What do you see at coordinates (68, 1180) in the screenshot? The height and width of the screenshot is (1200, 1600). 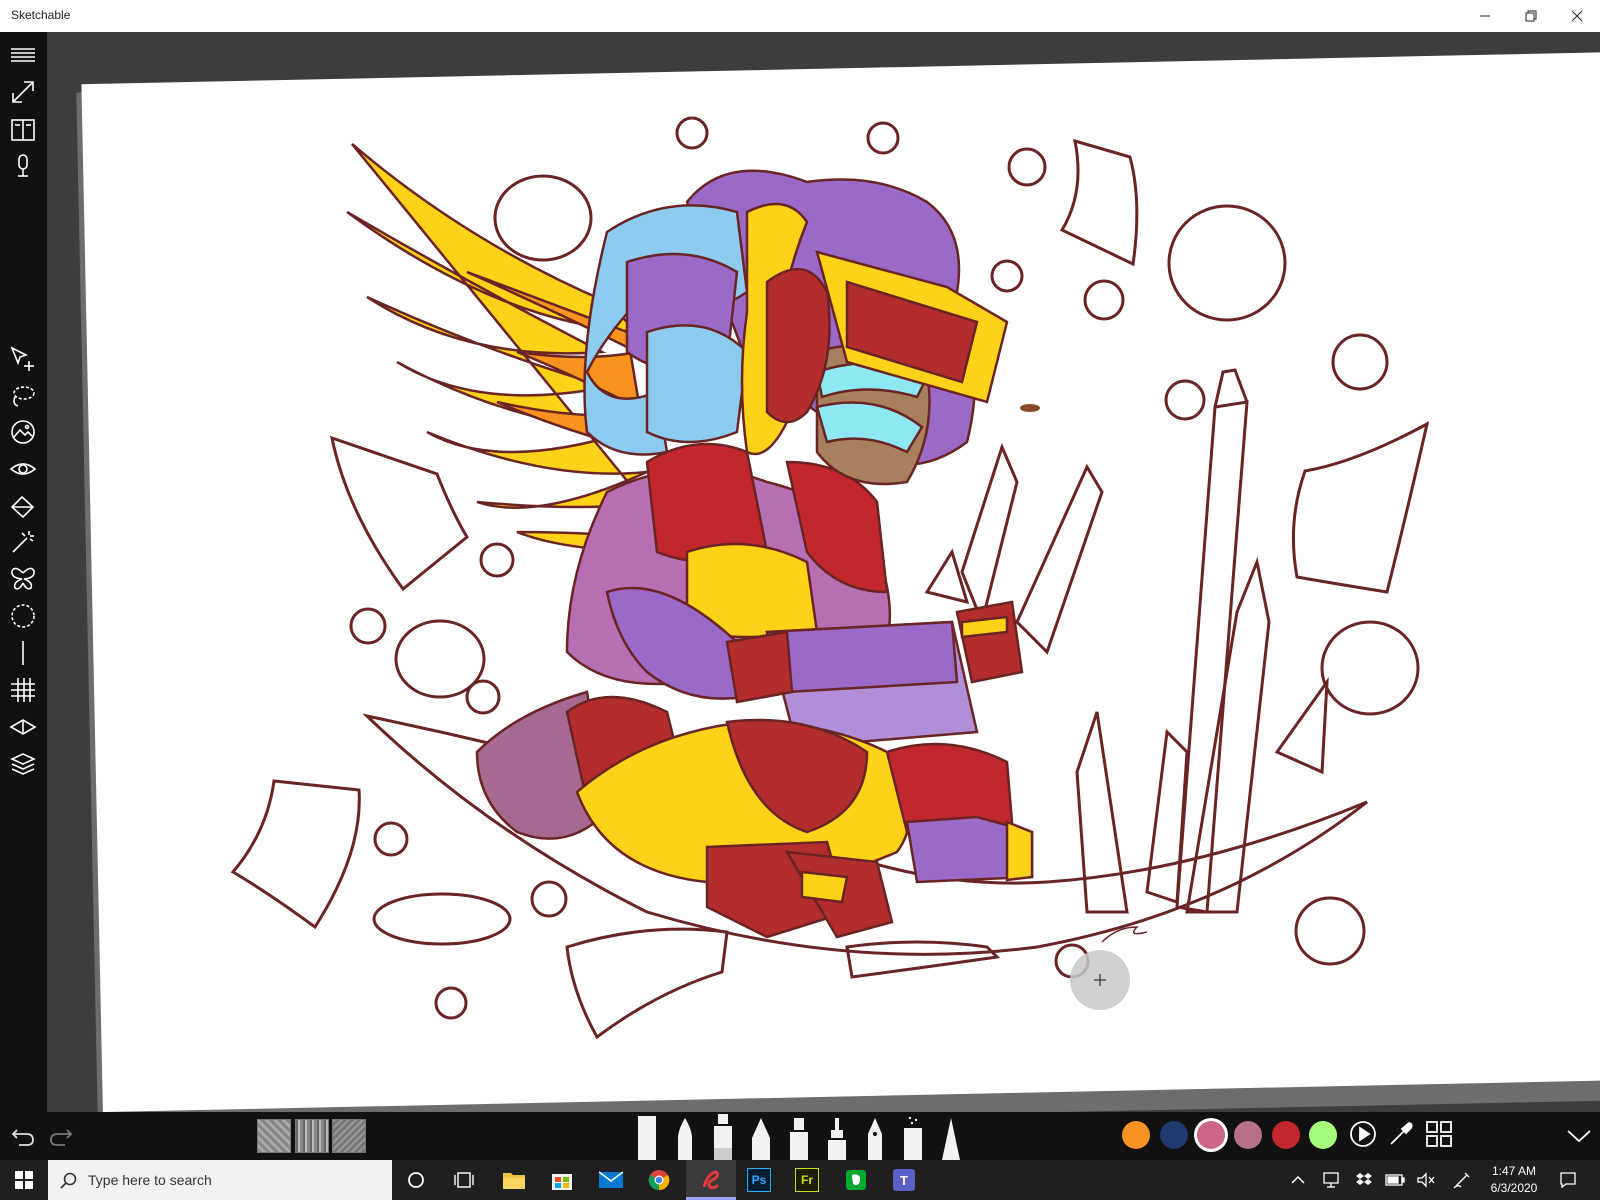 I see `search-icon` at bounding box center [68, 1180].